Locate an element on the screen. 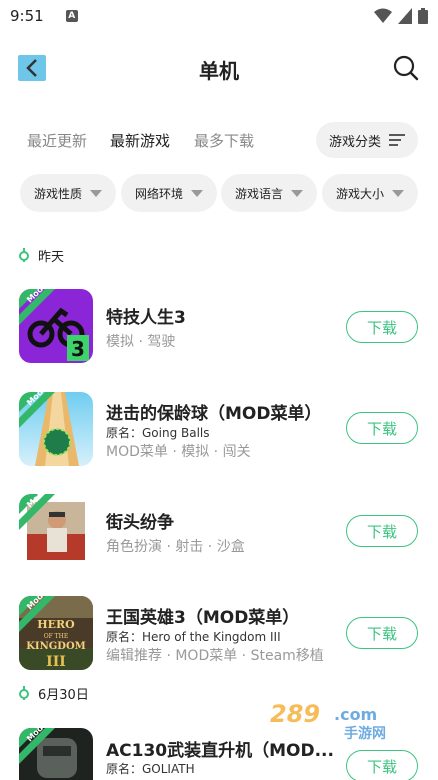 Image resolution: width=438 pixels, height=780 pixels. filter-size: 游戏大小 is located at coordinates (370, 193).